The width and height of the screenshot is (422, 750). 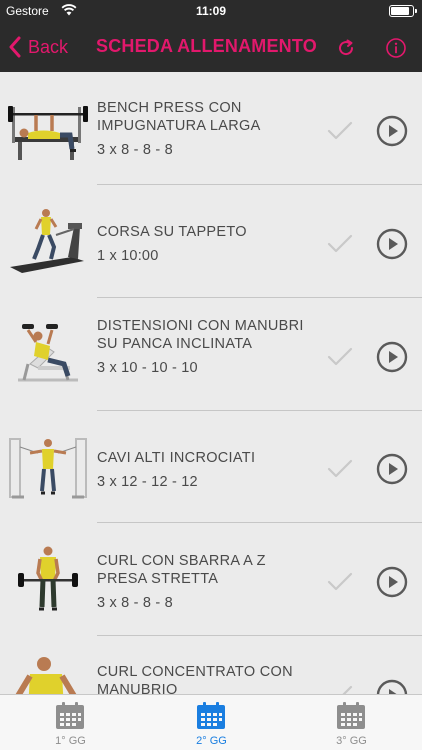 I want to click on exercise-name: CAVI ALTI INCROCIATI, so click(x=176, y=458).